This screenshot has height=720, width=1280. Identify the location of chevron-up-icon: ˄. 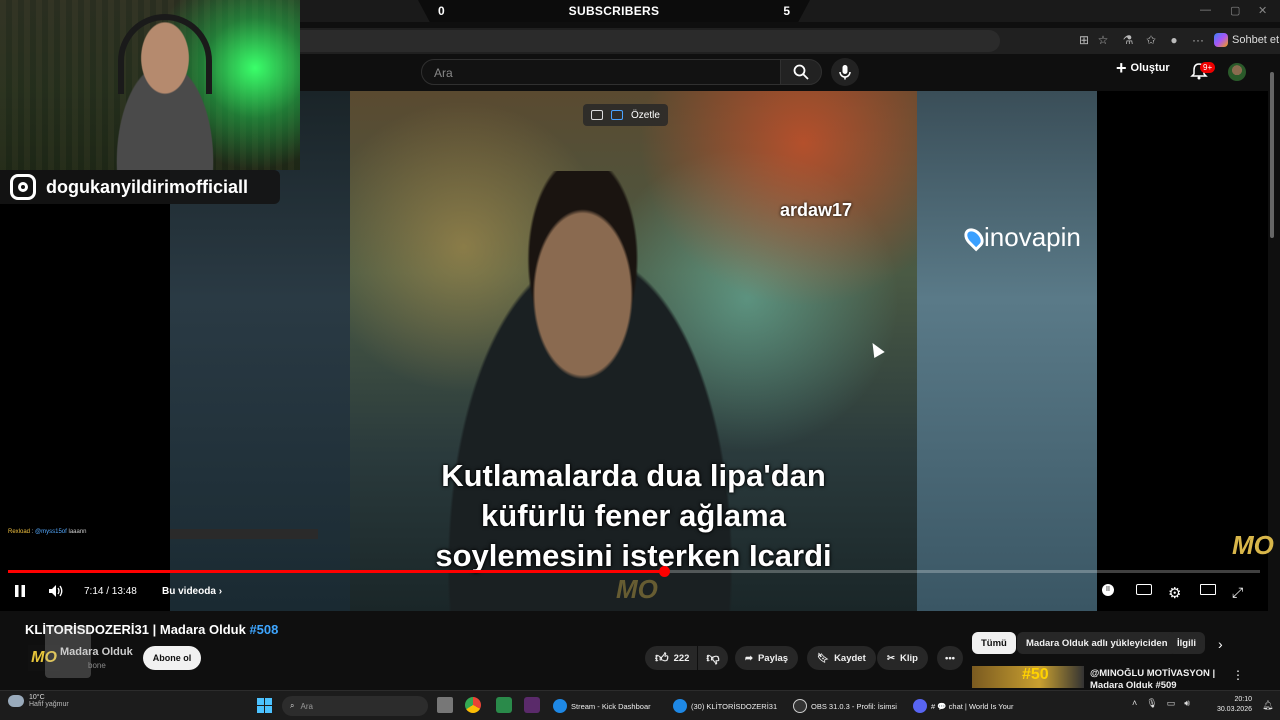
(1134, 703).